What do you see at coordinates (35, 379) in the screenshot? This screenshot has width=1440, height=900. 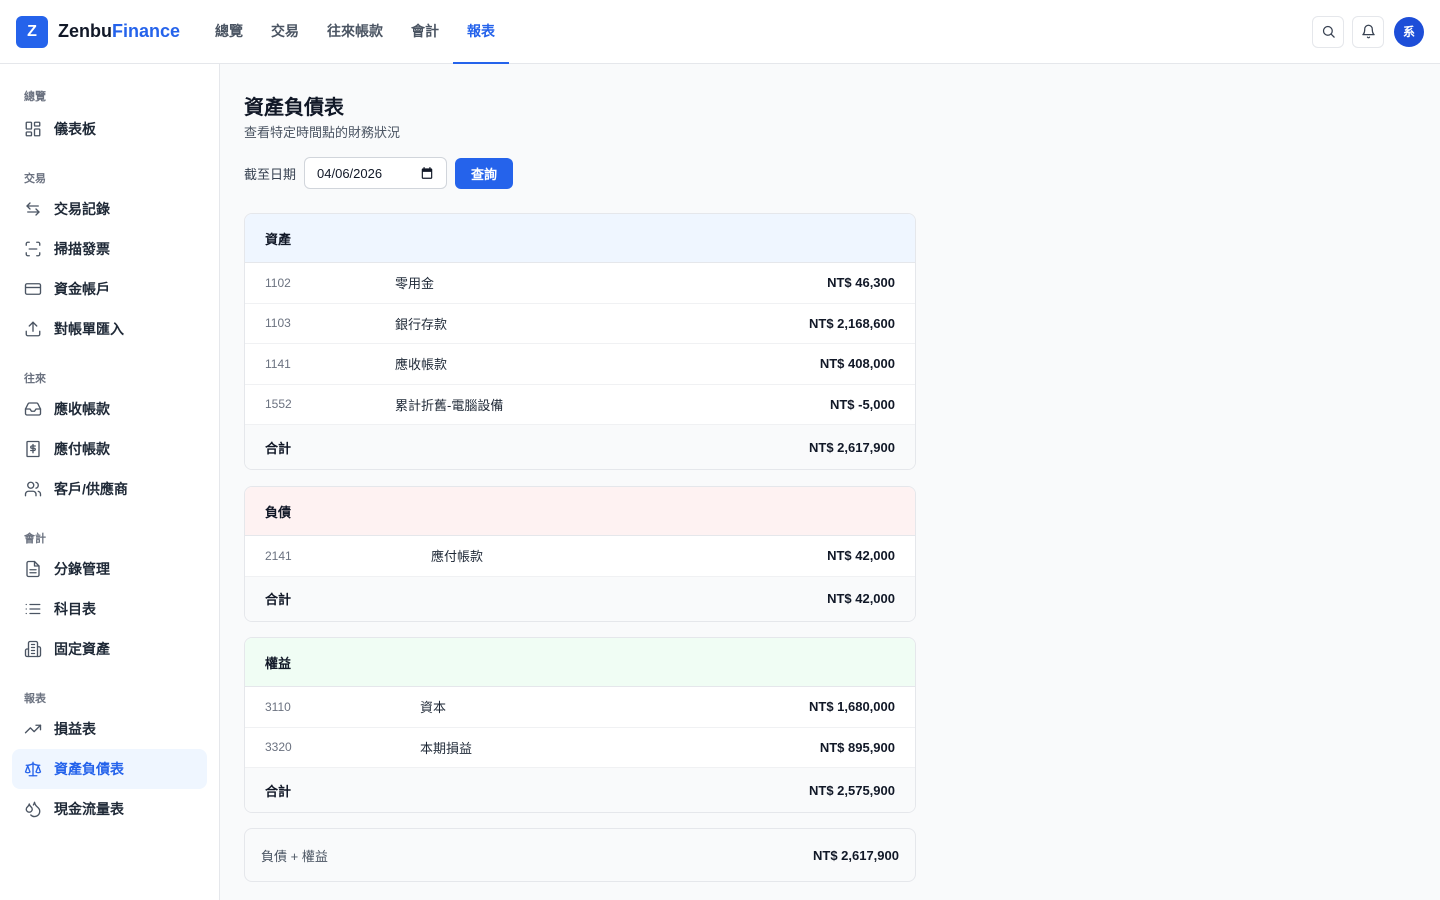 I see `sidebar-group-dealings: 往來` at bounding box center [35, 379].